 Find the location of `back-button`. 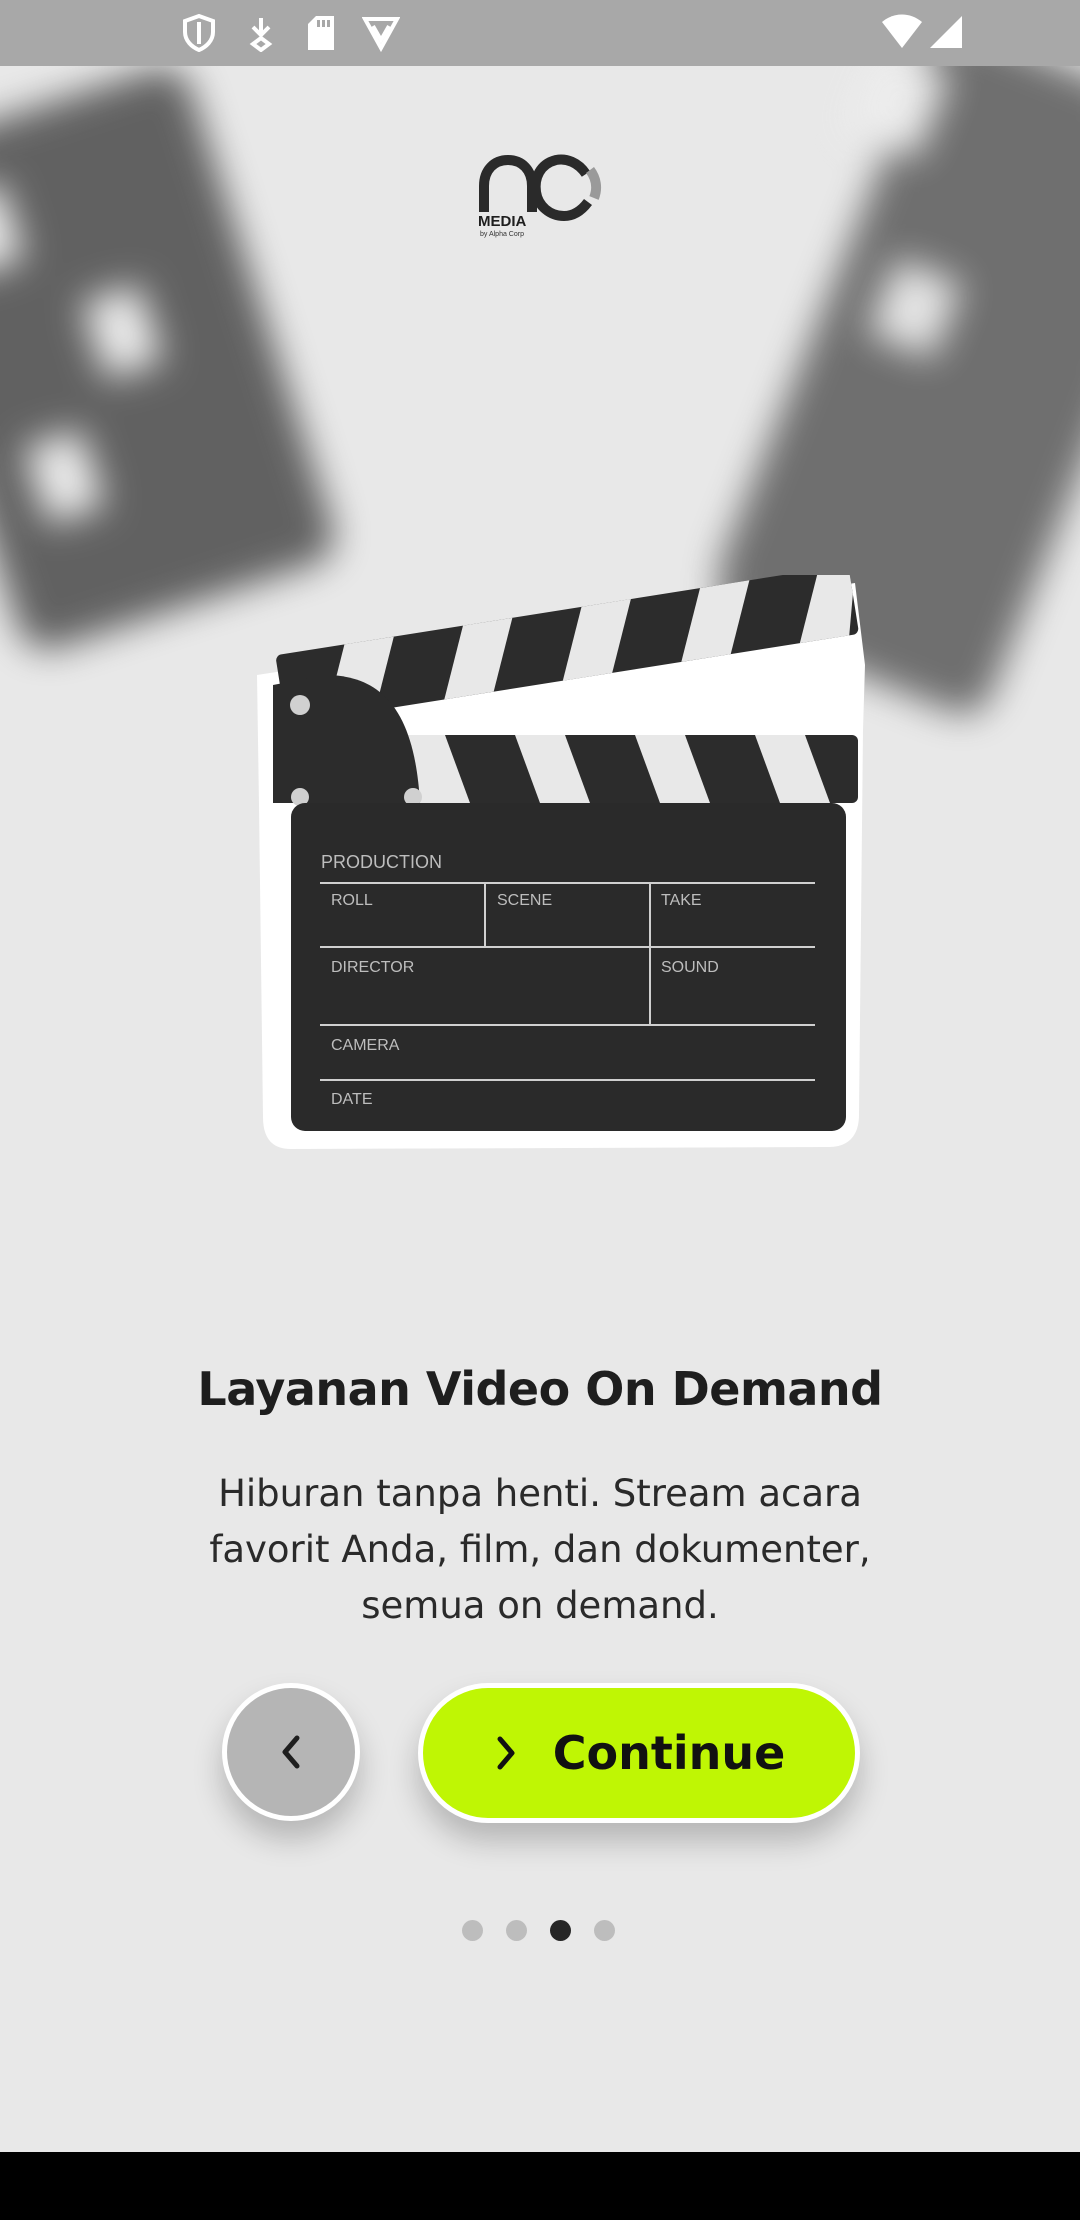

back-button is located at coordinates (291, 1752).